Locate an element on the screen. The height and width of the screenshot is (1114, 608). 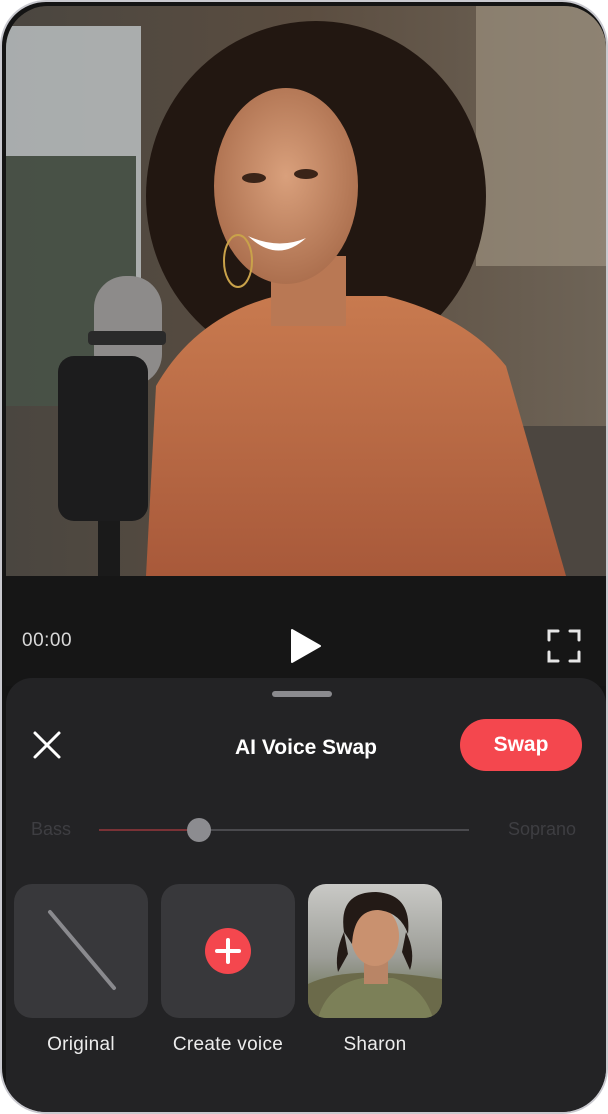
voice-option-sharon is located at coordinates (375, 951).